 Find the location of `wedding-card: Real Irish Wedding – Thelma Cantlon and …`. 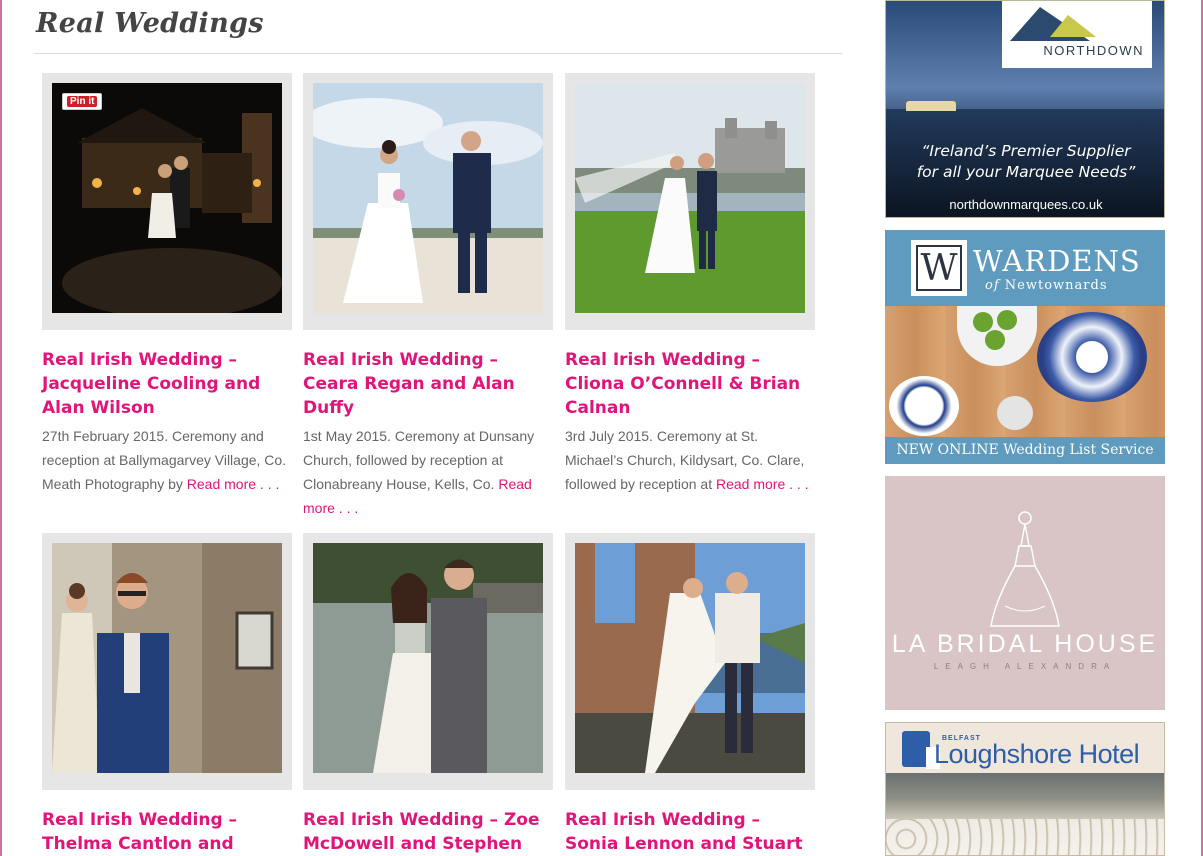

wedding-card: Real Irish Wedding – Thelma Cantlon and … is located at coordinates (167, 694).